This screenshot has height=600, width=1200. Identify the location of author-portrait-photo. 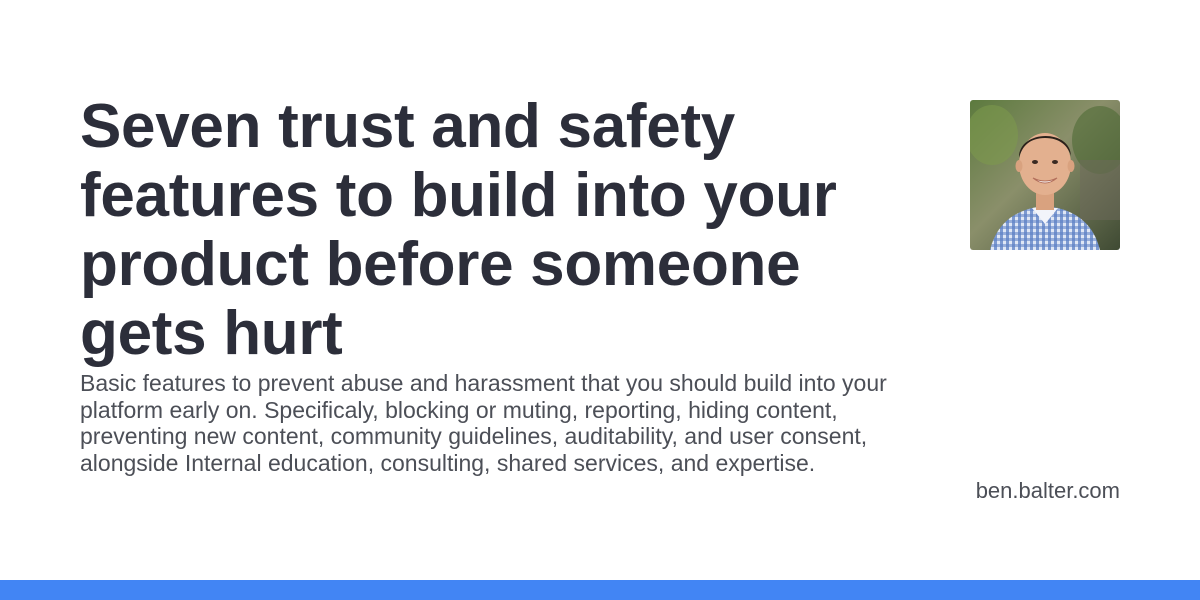
(1045, 175).